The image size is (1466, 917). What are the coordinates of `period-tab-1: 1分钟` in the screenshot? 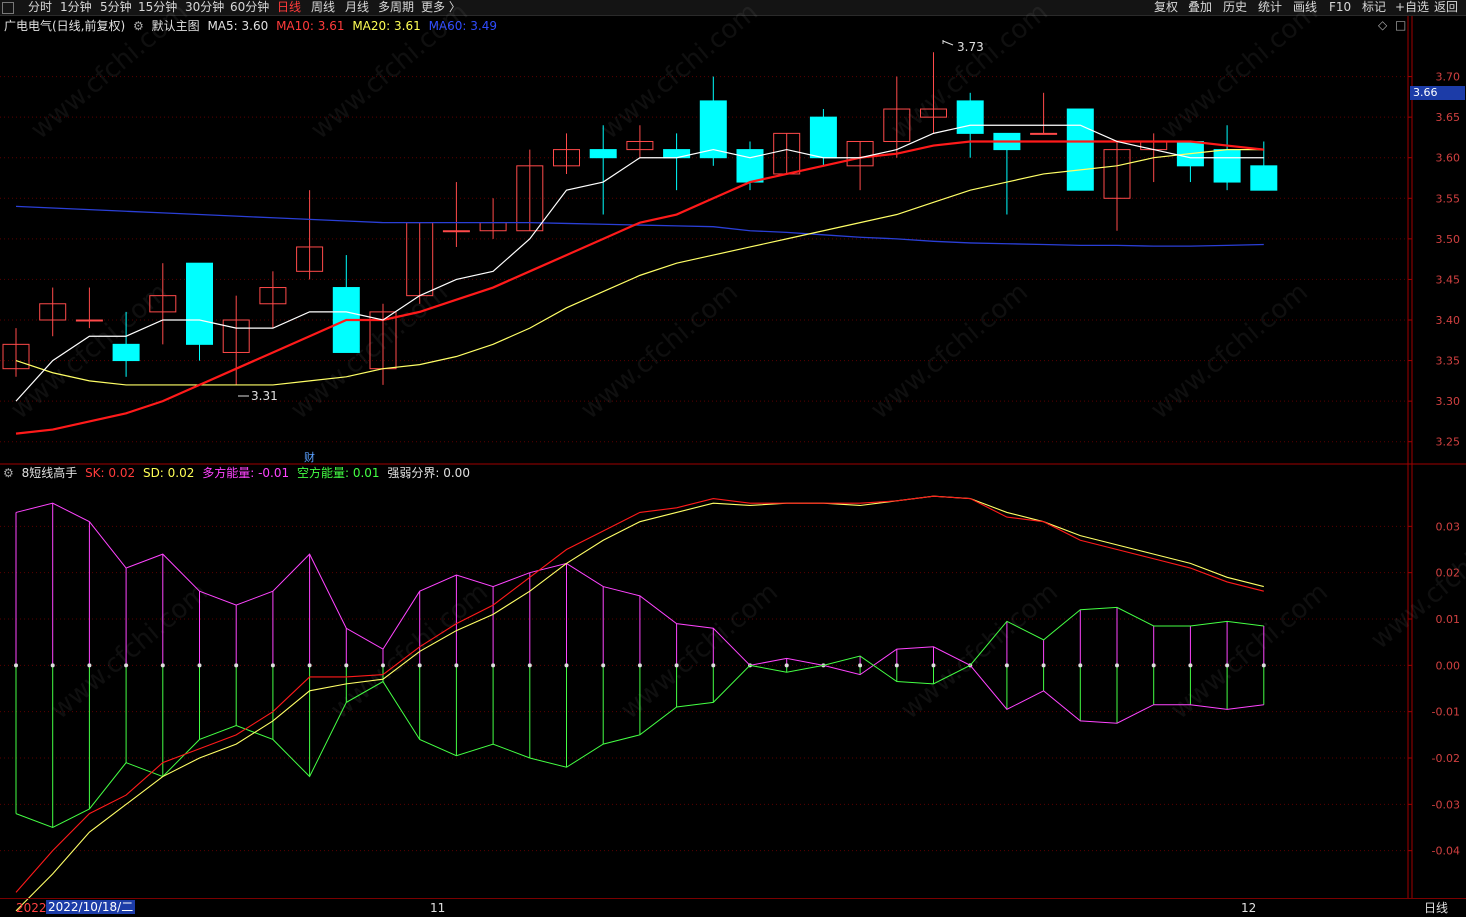 It's located at (76, 7).